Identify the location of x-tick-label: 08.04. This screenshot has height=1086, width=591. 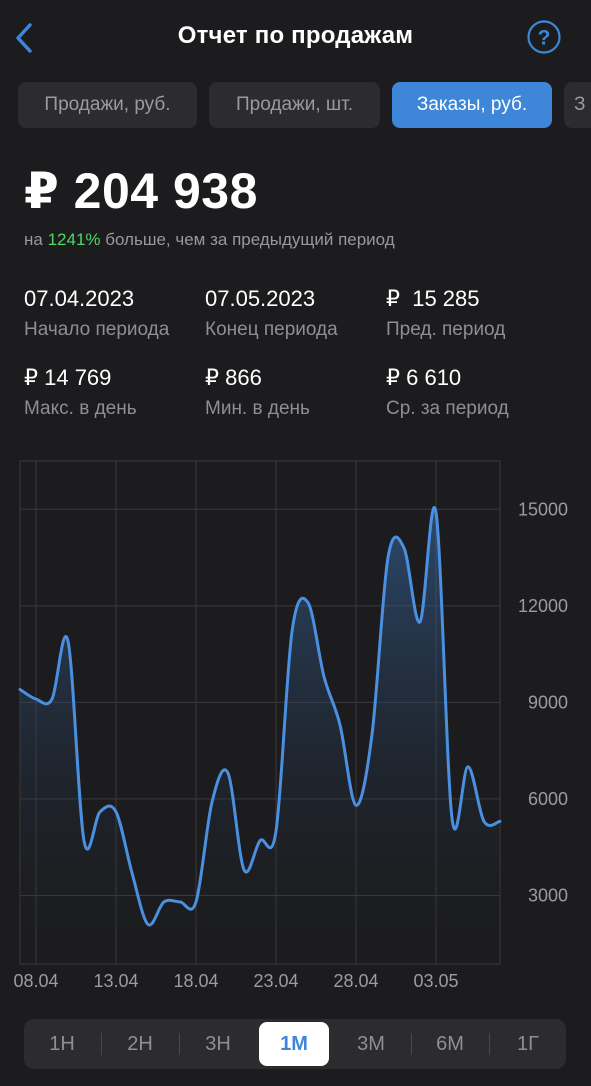
(35, 981).